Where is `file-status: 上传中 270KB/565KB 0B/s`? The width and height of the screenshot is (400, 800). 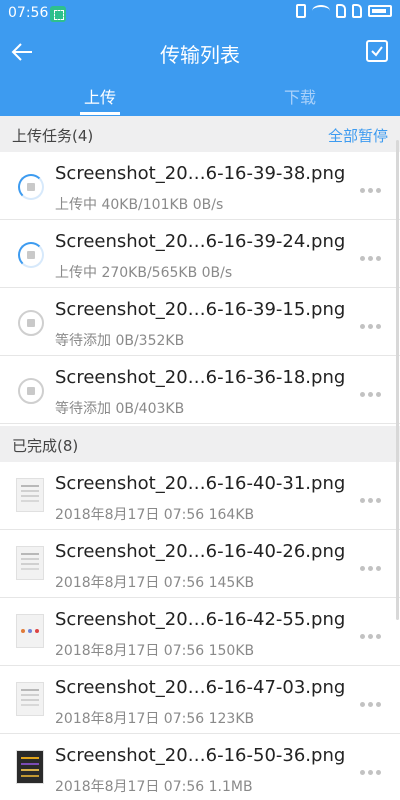 file-status: 上传中 270KB/565KB 0B/s is located at coordinates (144, 273).